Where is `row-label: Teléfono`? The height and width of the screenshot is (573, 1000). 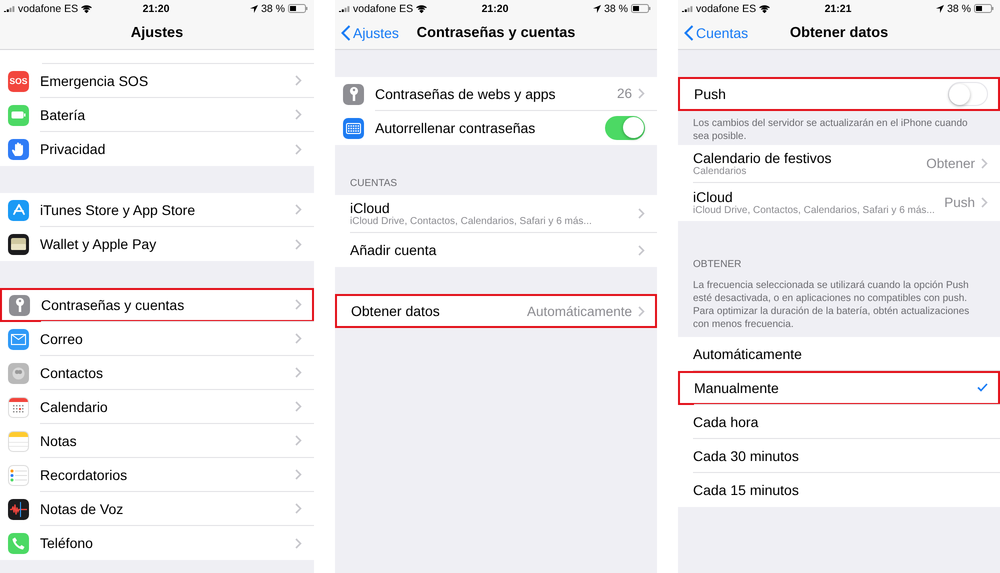
row-label: Teléfono is located at coordinates (67, 543).